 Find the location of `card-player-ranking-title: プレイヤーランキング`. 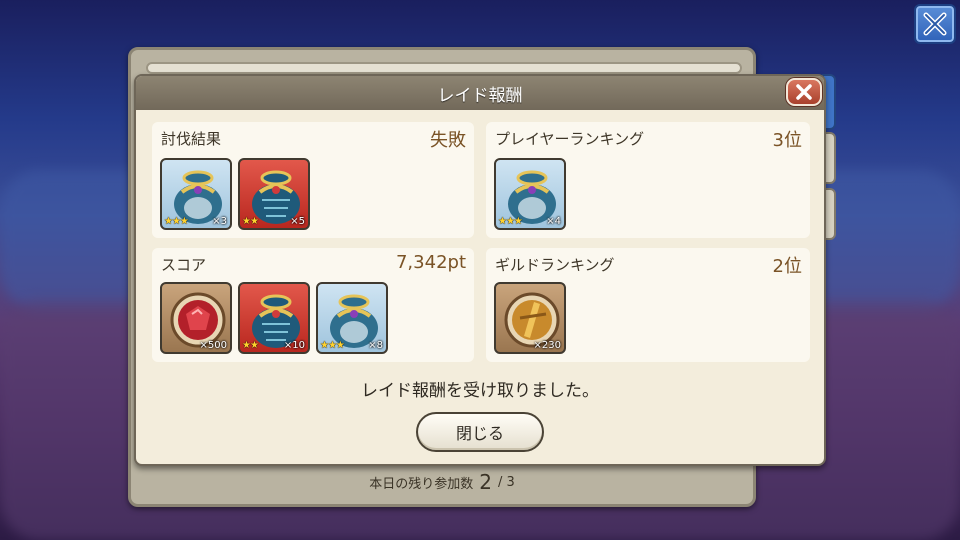

card-player-ranking-title: プレイヤーランキング is located at coordinates (570, 139).